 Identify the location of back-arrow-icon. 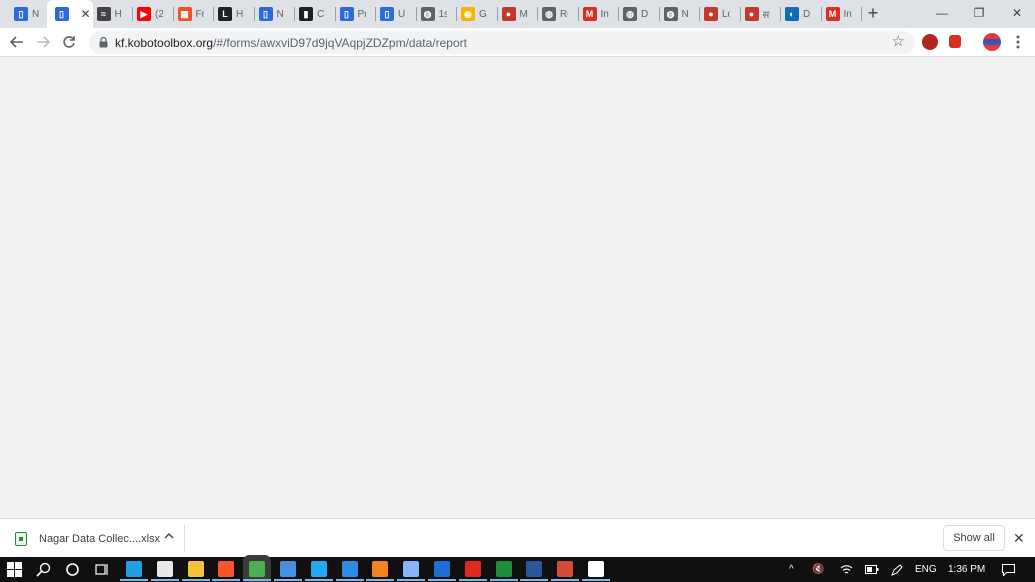
(16, 42).